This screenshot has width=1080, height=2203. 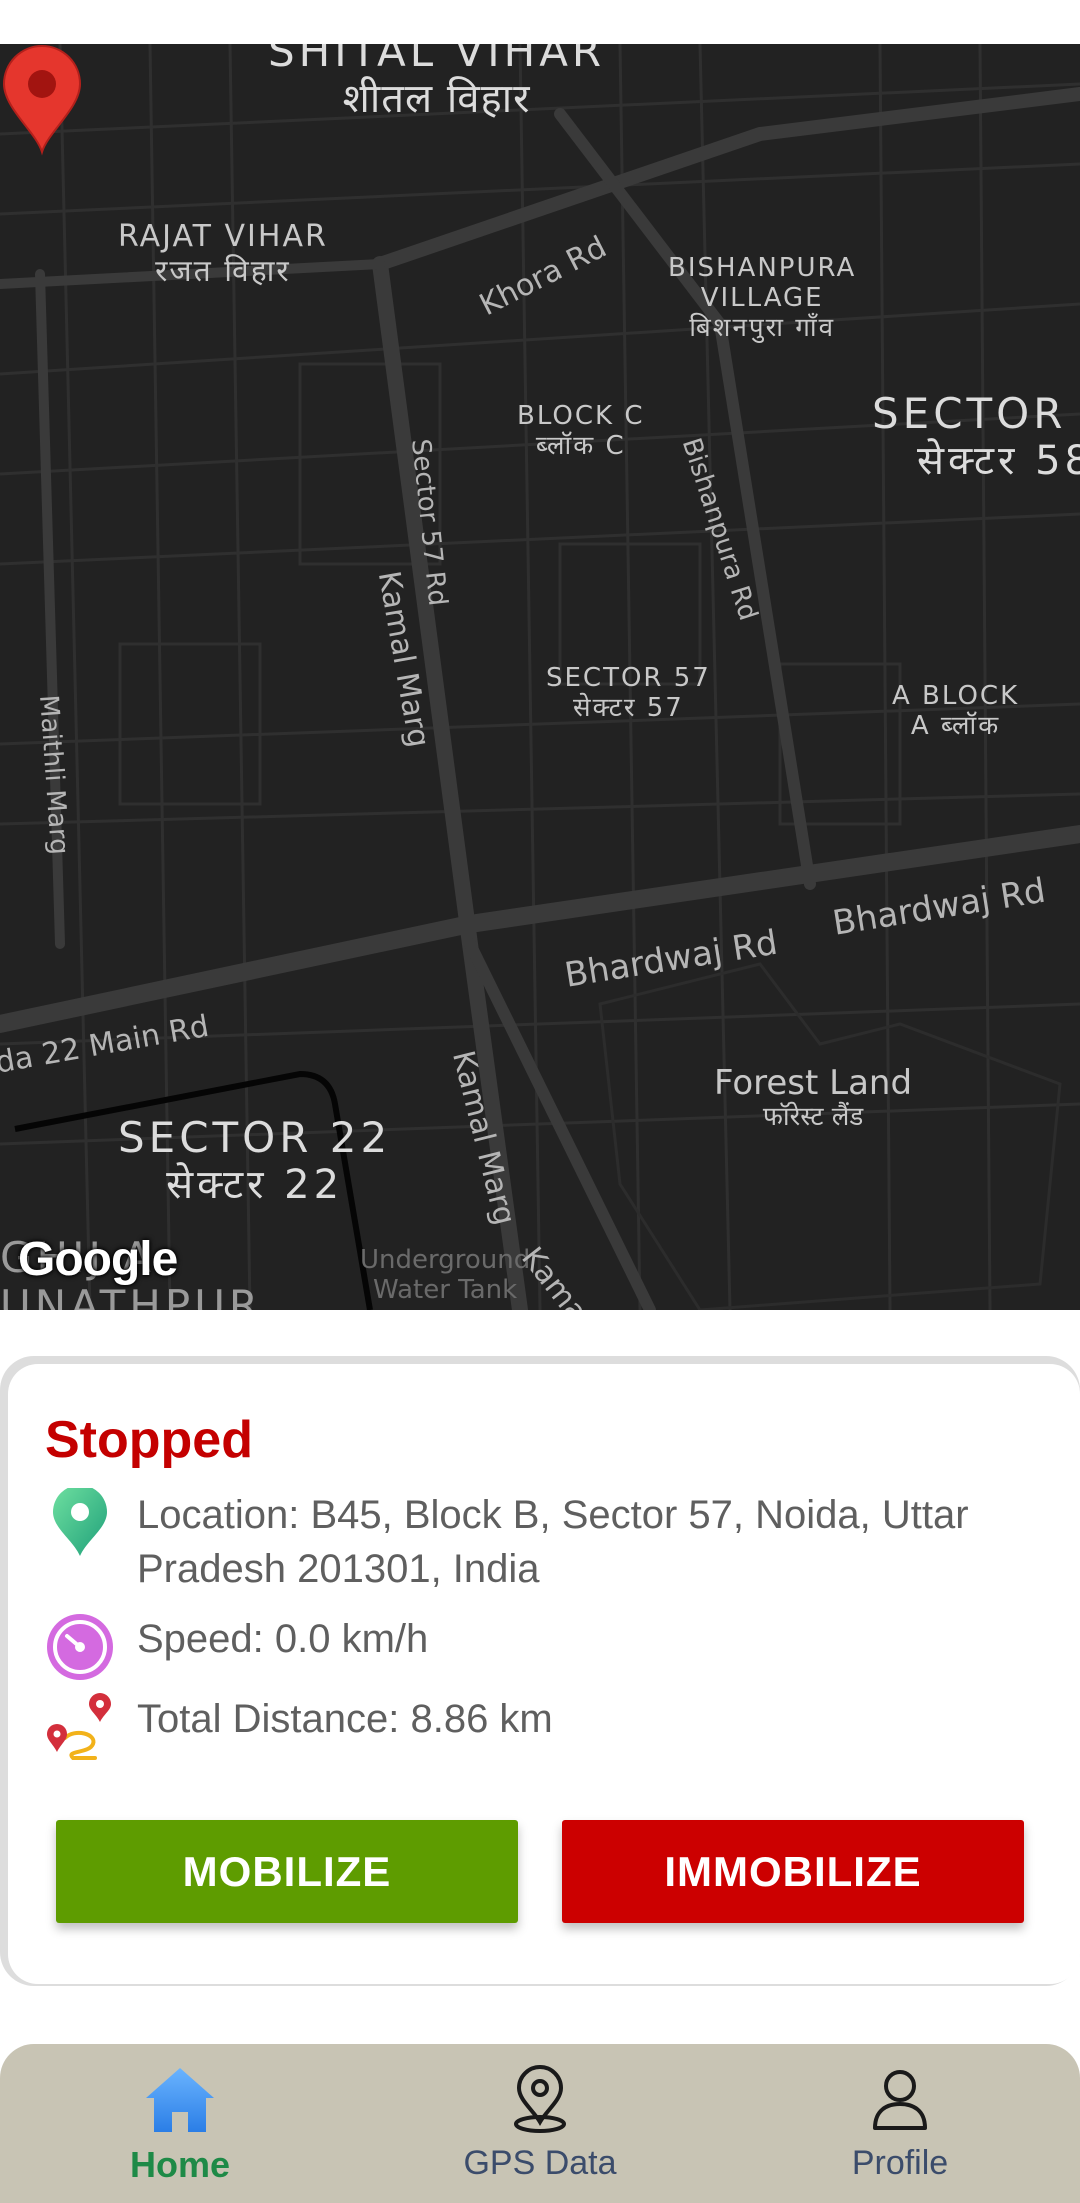 What do you see at coordinates (540, 2163) in the screenshot?
I see `nav-label-gps-data: GPS Data` at bounding box center [540, 2163].